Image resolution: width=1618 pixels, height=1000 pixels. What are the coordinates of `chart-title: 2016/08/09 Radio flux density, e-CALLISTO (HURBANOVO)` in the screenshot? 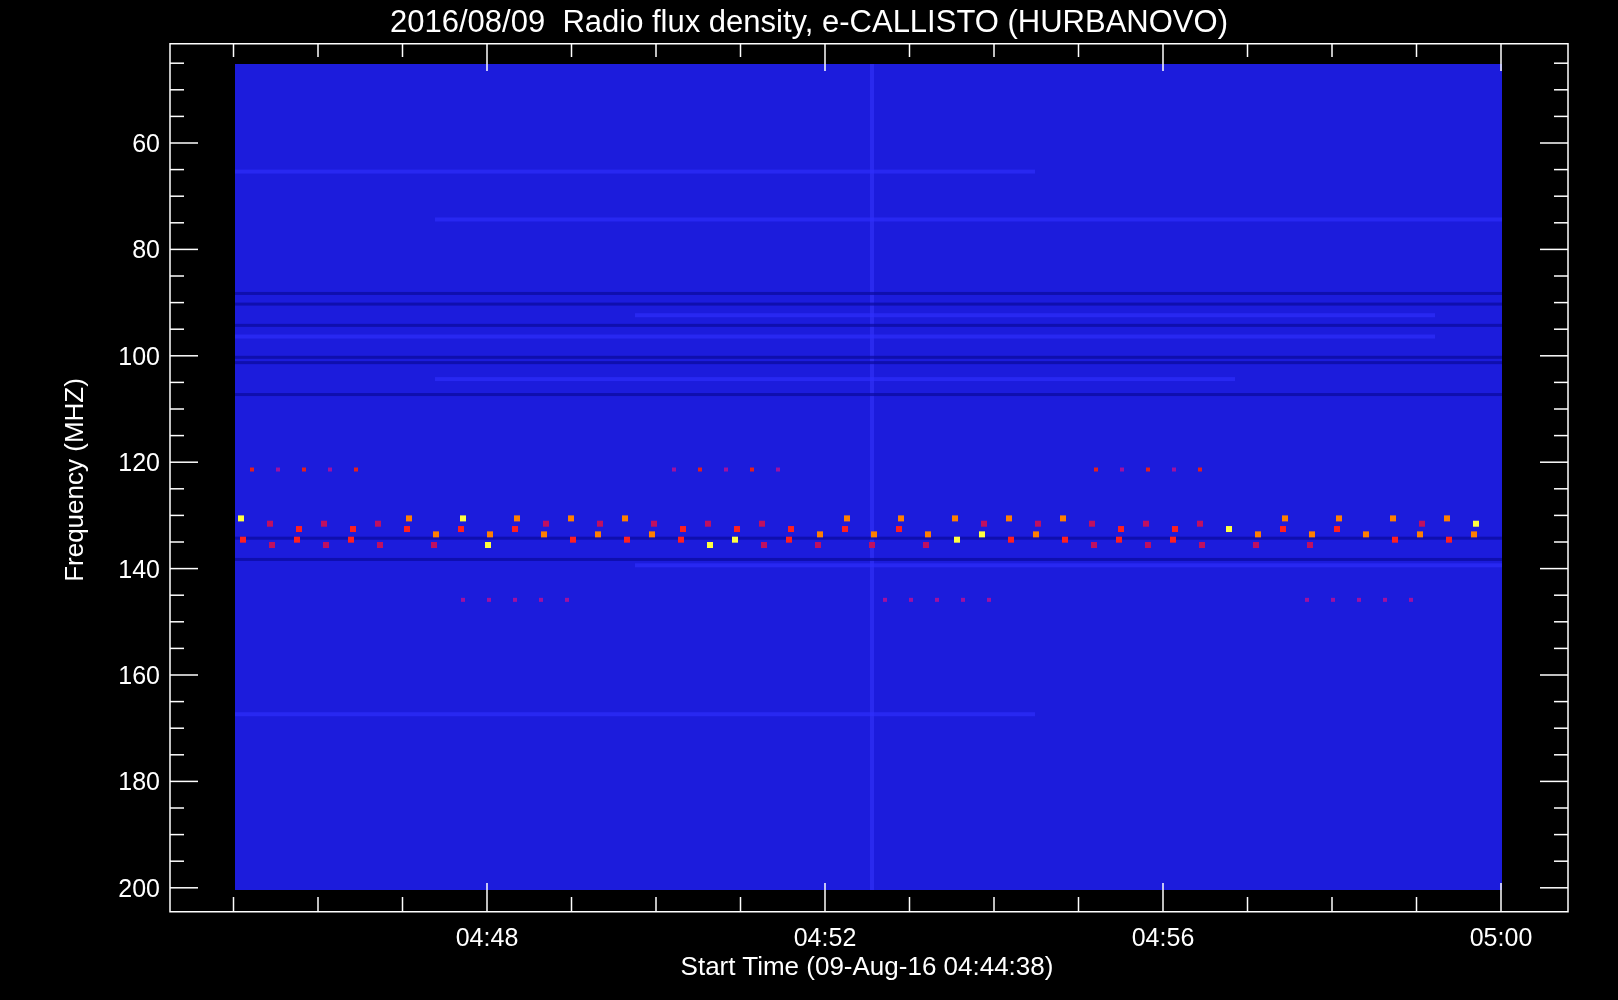 It's located at (809, 21).